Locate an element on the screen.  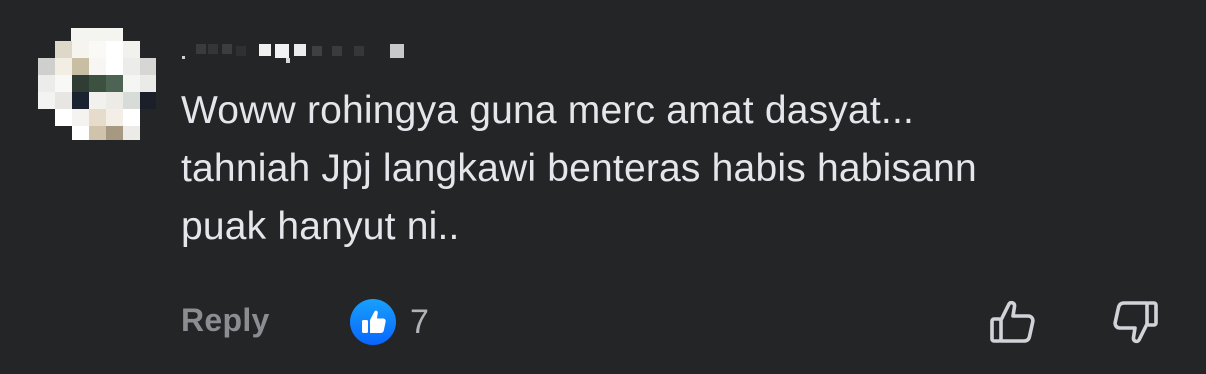
reply-button: Reply is located at coordinates (225, 320).